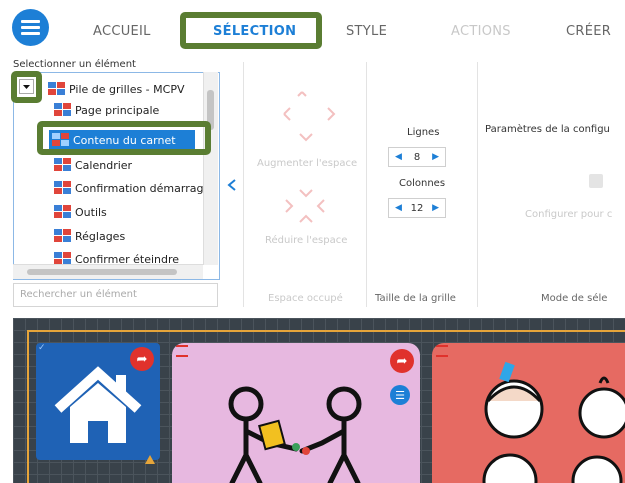 Image resolution: width=625 pixels, height=483 pixels. What do you see at coordinates (117, 110) in the screenshot?
I see `tree-item-label: Page principale` at bounding box center [117, 110].